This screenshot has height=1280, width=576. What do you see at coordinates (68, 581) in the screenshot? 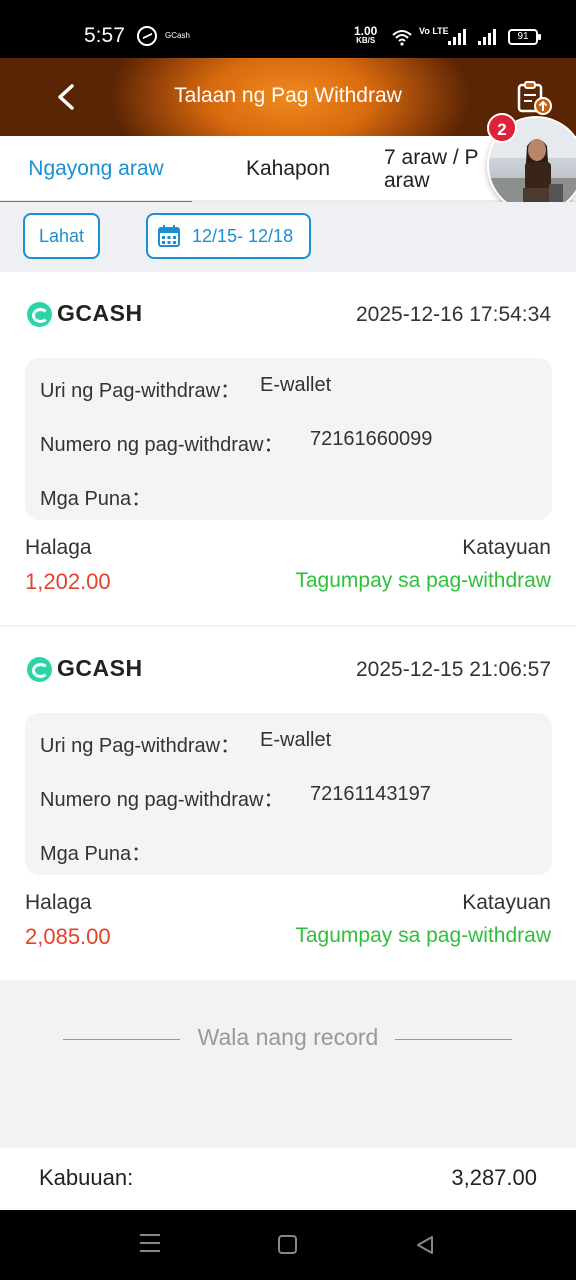
I see `amount-value: 1,202.00` at bounding box center [68, 581].